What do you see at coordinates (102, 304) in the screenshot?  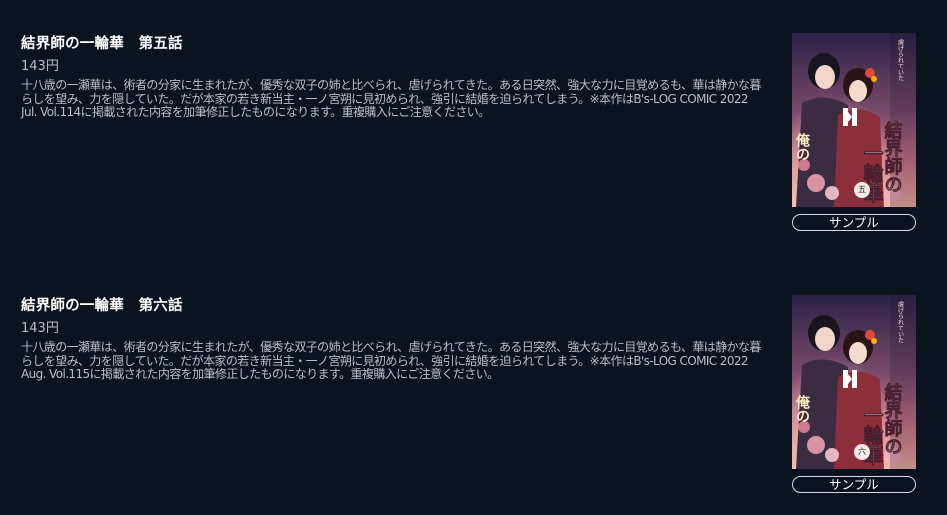 I see `episode-title: 結界師の一輪華 第六話` at bounding box center [102, 304].